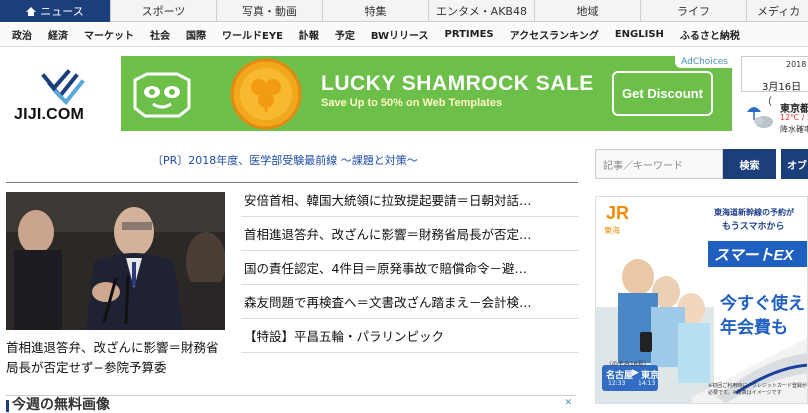 The width and height of the screenshot is (808, 413). I want to click on nav-tab-photo-video: 写真・動画, so click(270, 11).